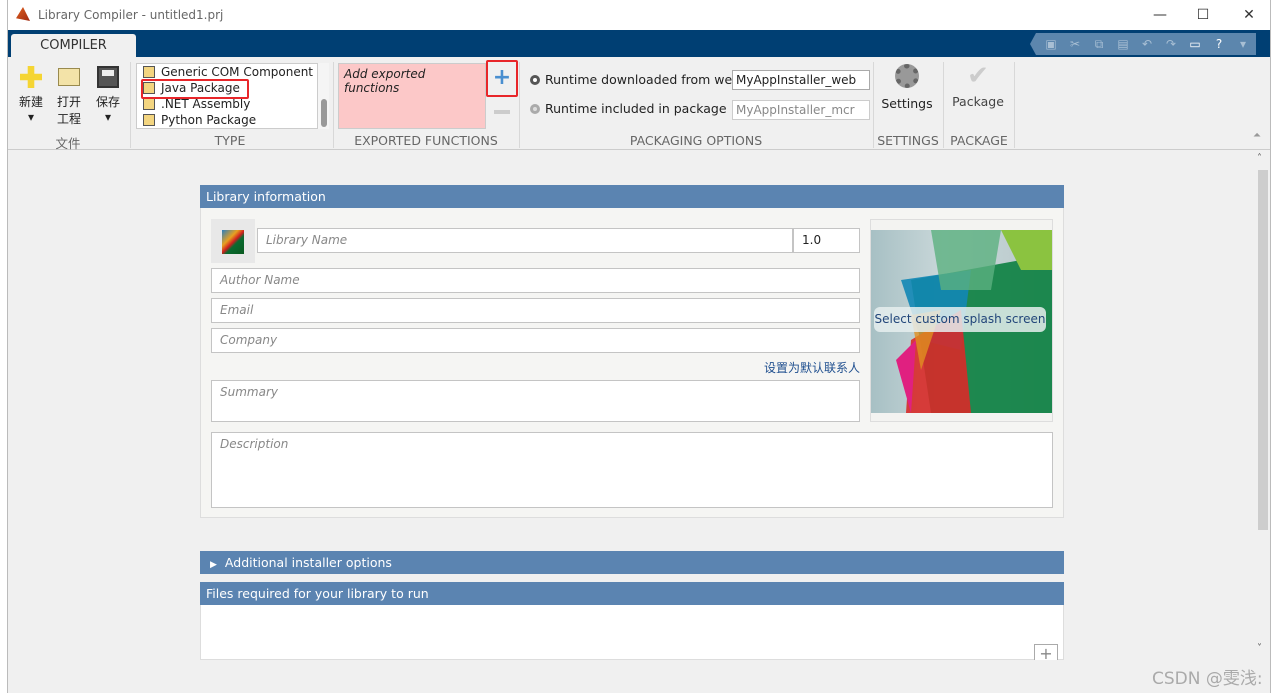 This screenshot has width=1280, height=693. I want to click on exported-functions-list: Add exported functions, so click(412, 96).